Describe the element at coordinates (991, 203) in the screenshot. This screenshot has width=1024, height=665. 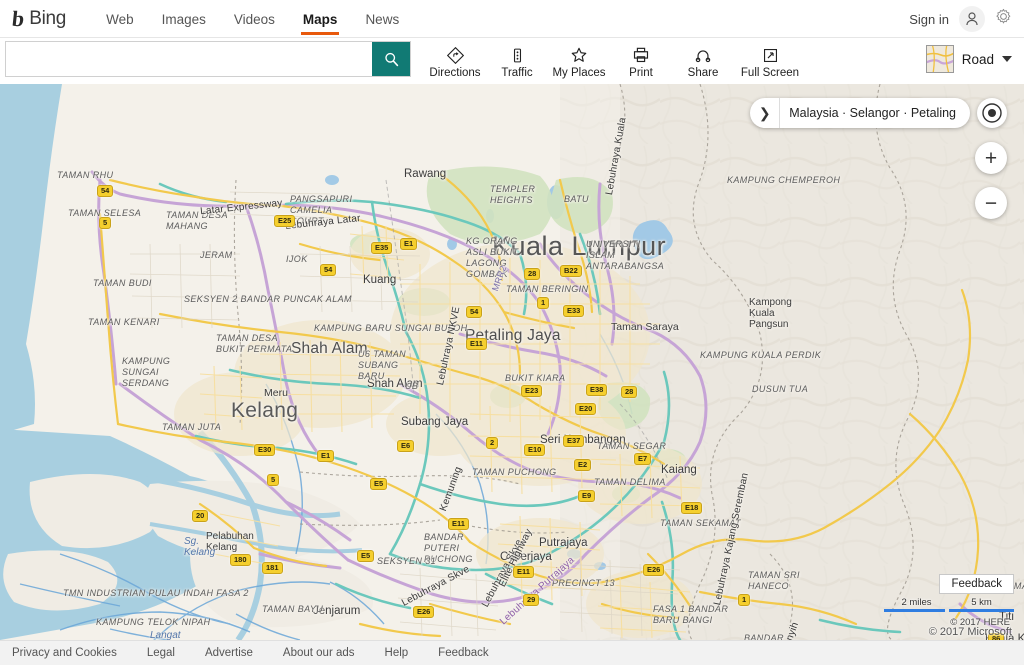
I see `zoom-out-button: −` at that location.